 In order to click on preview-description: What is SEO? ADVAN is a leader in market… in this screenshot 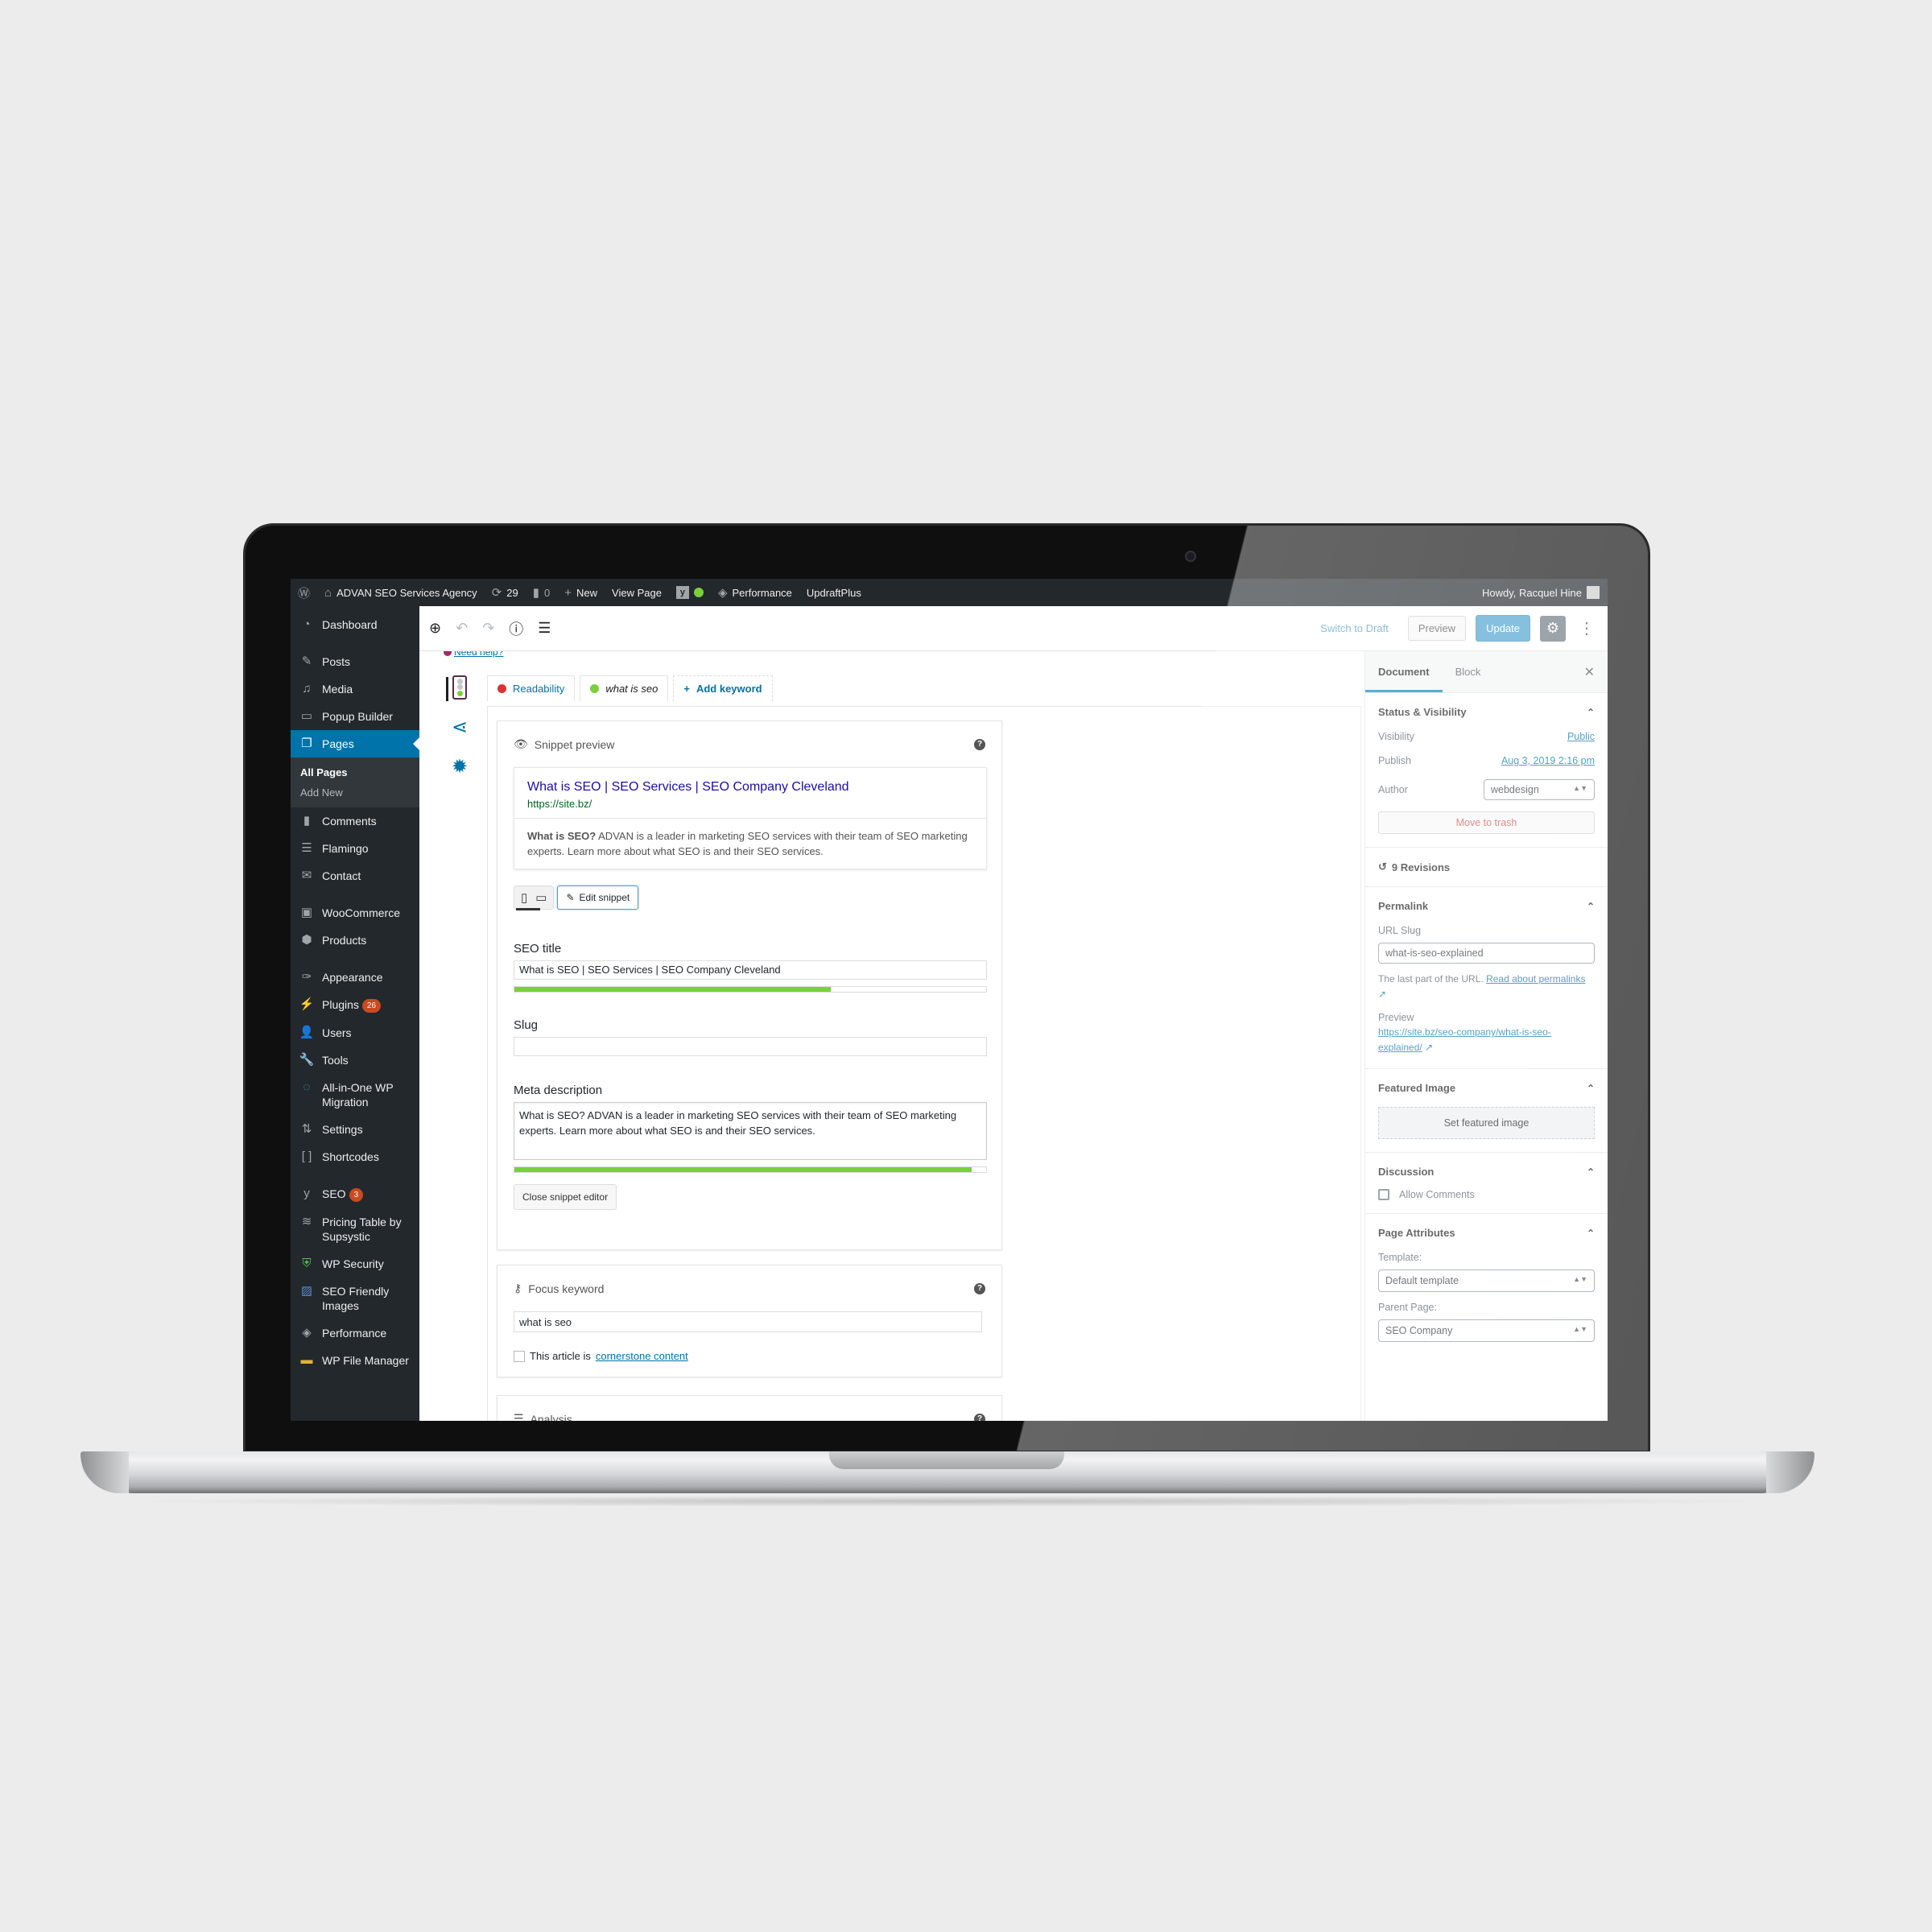, I will do `click(750, 844)`.